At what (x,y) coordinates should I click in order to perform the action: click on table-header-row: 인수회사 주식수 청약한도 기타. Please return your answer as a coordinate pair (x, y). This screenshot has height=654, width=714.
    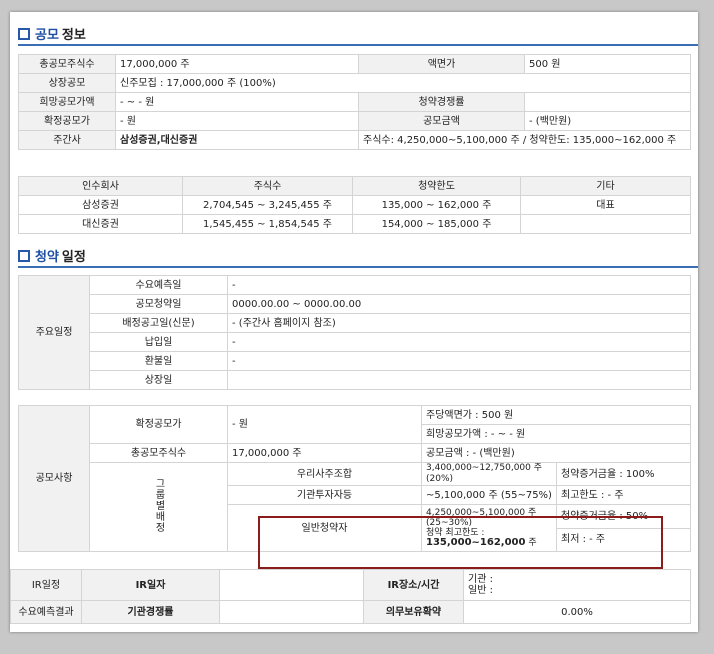
    Looking at the image, I should click on (354, 186).